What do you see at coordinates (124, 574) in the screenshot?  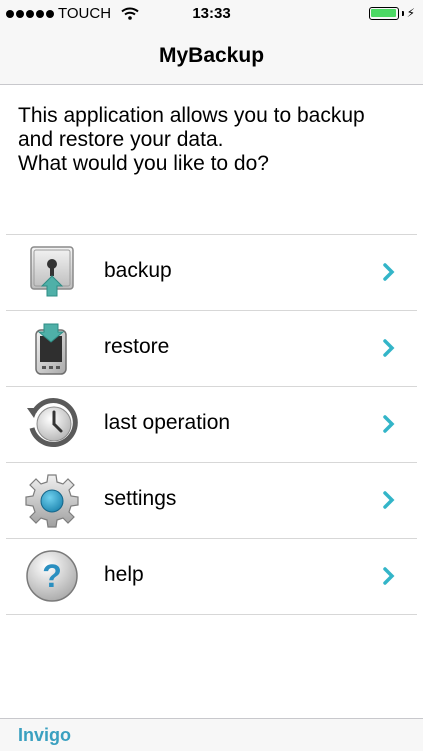 I see `menu-item-label: help` at bounding box center [124, 574].